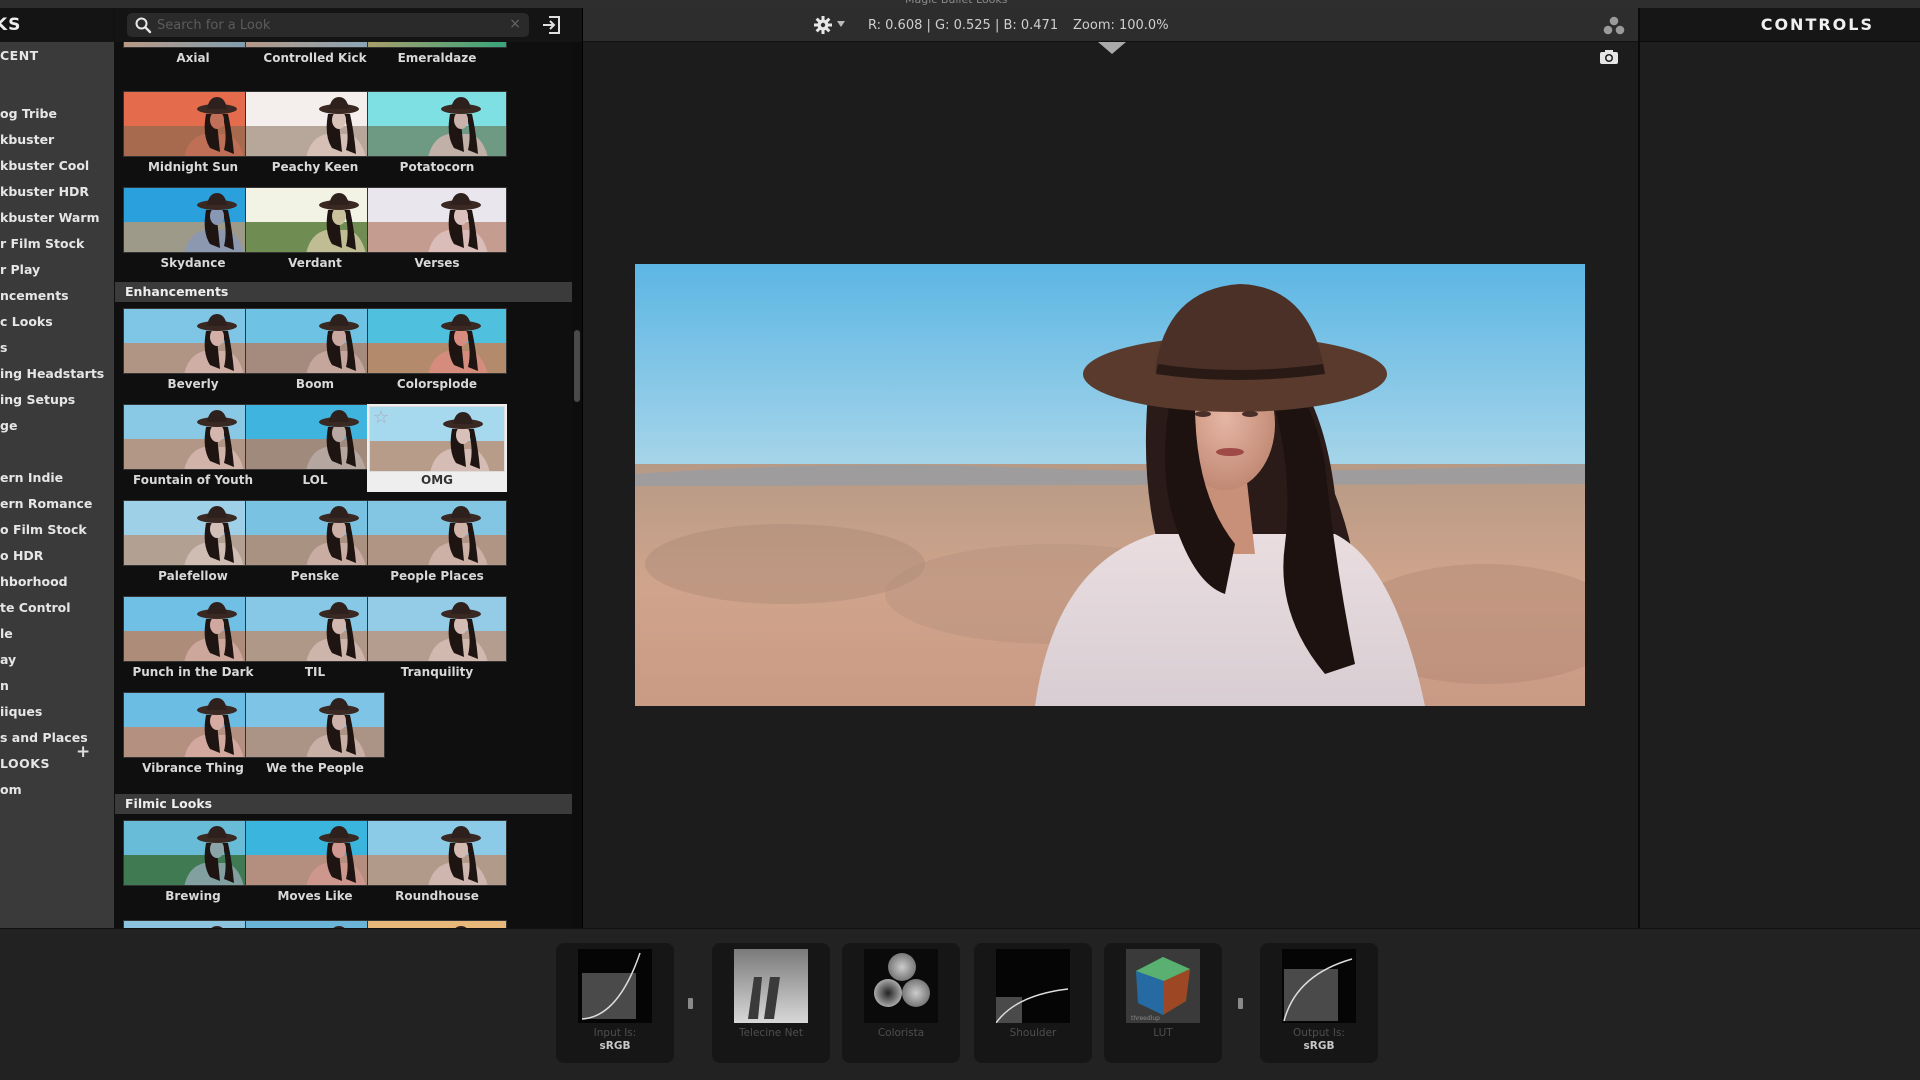 This screenshot has height=1080, width=1920. Describe the element at coordinates (35, 607) in the screenshot. I see `sidebar-item: te Control` at that location.